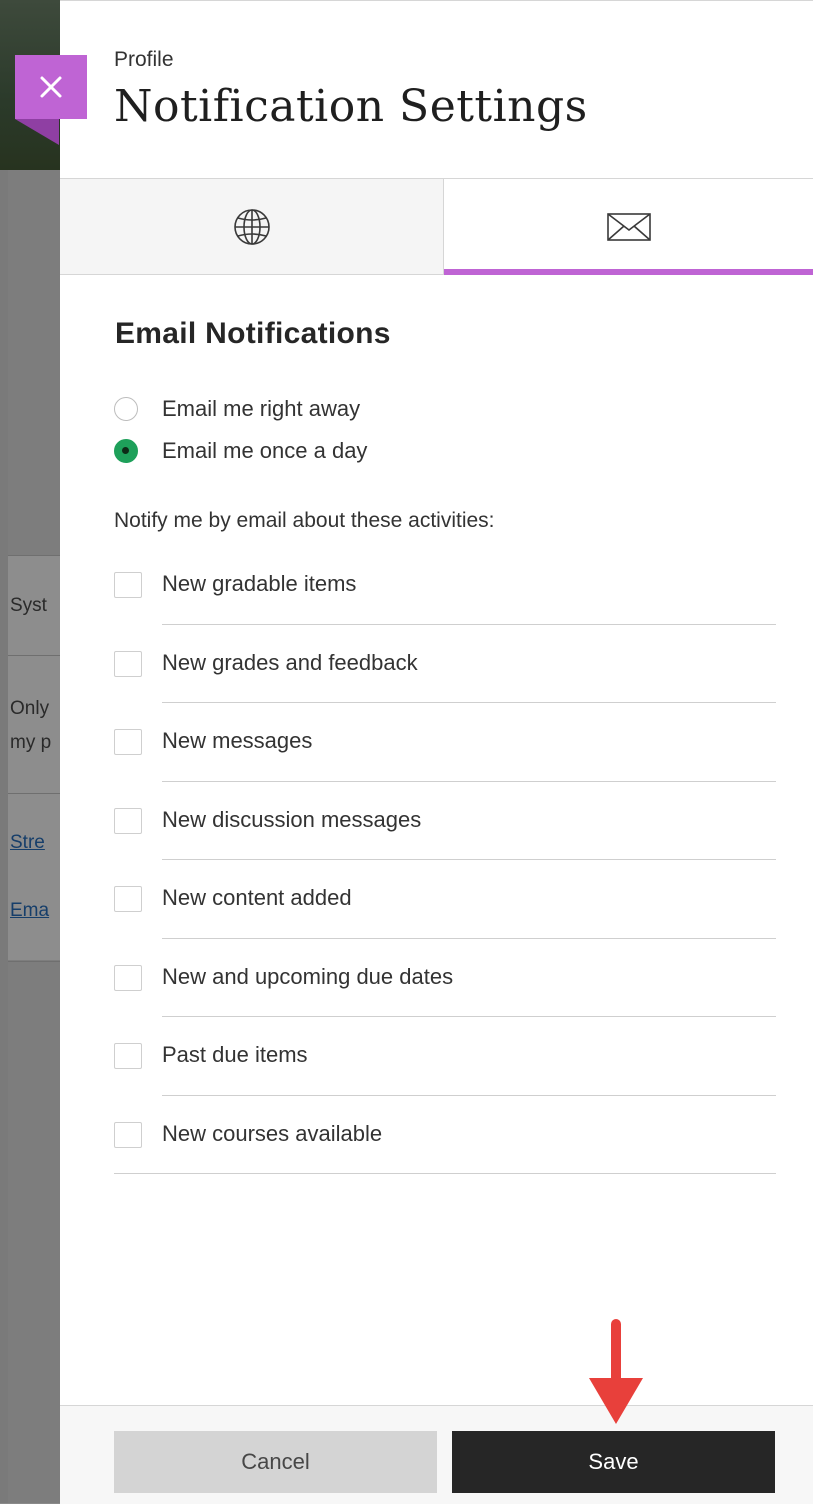  What do you see at coordinates (51, 87) in the screenshot?
I see `close-icon` at bounding box center [51, 87].